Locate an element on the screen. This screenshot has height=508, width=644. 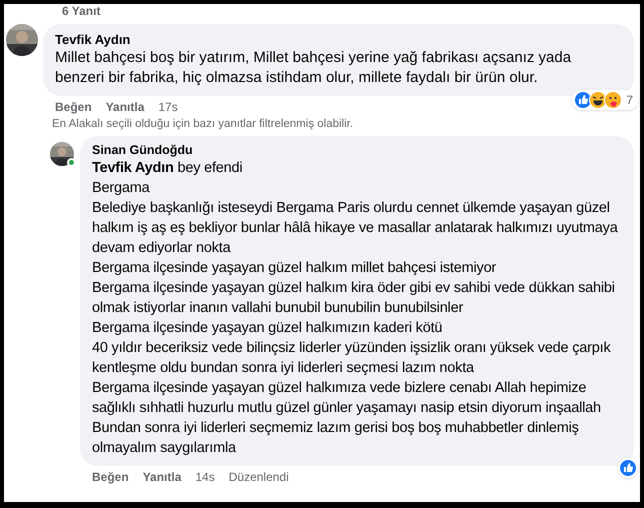
comment-text: Millet bahçesi boş bir yatırım, Millet bahçesi yerine yağ fabrikası açsanız yada benzeri bir fabrika, hiç olmazsa istihdam olur, millete faydalı bir ürün olur. is located at coordinates (313, 68).